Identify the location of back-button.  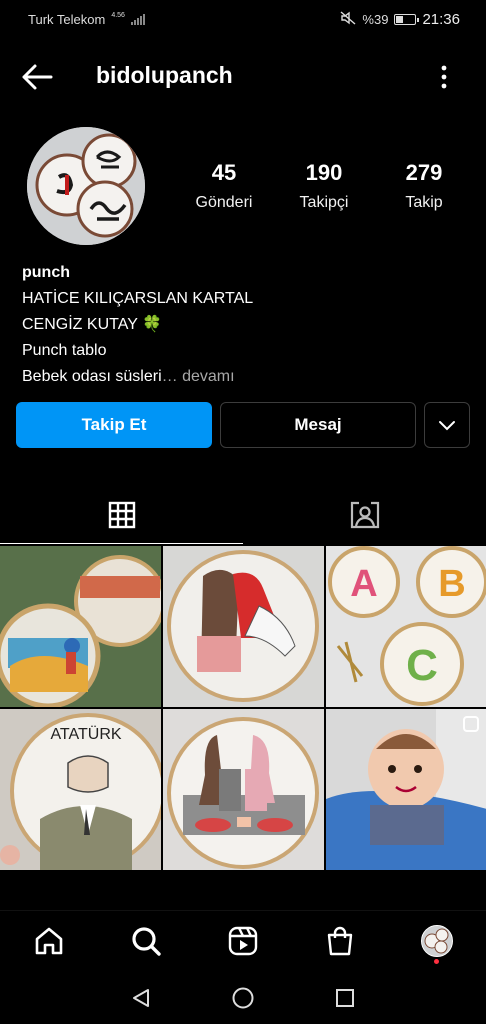
(37, 77).